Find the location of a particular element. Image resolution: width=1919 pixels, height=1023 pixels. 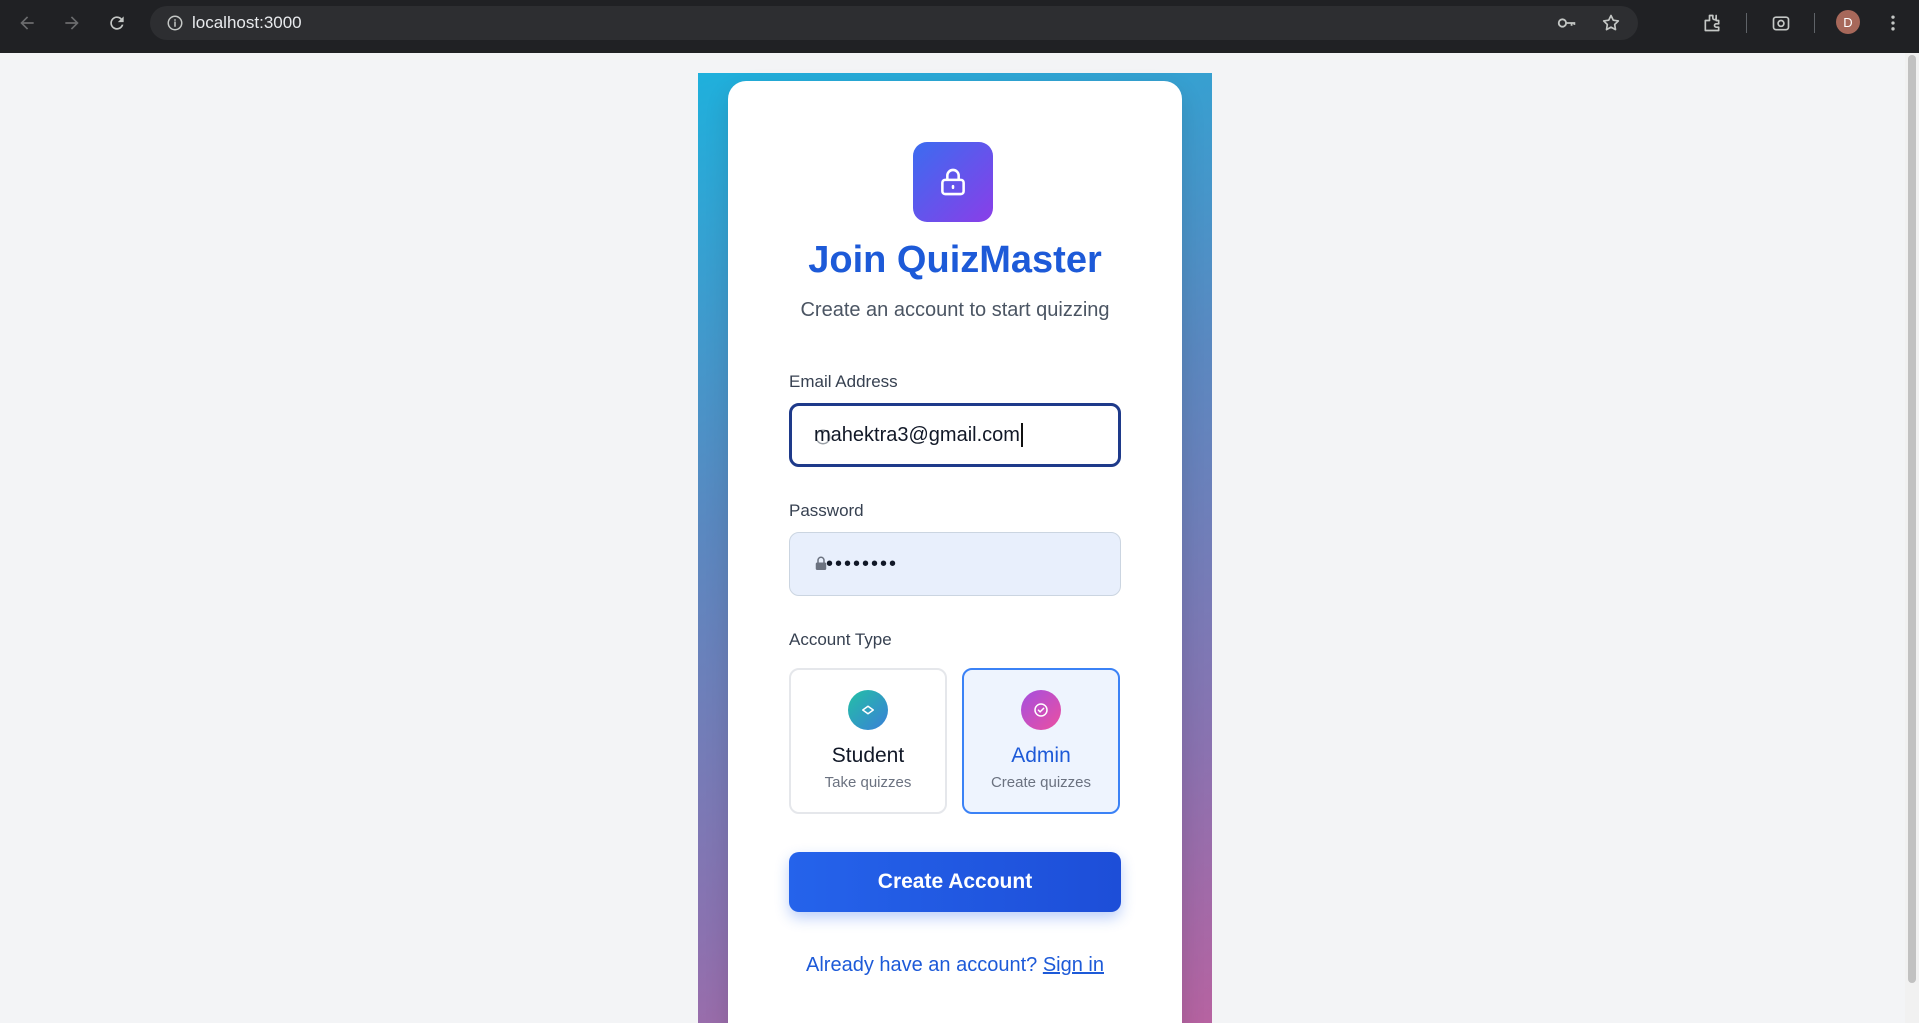

extensions-icon is located at coordinates (1712, 23).